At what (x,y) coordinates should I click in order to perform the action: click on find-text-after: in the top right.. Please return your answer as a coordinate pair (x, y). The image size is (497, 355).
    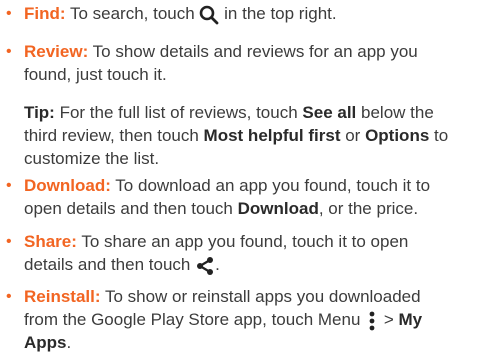
    Looking at the image, I should click on (278, 13).